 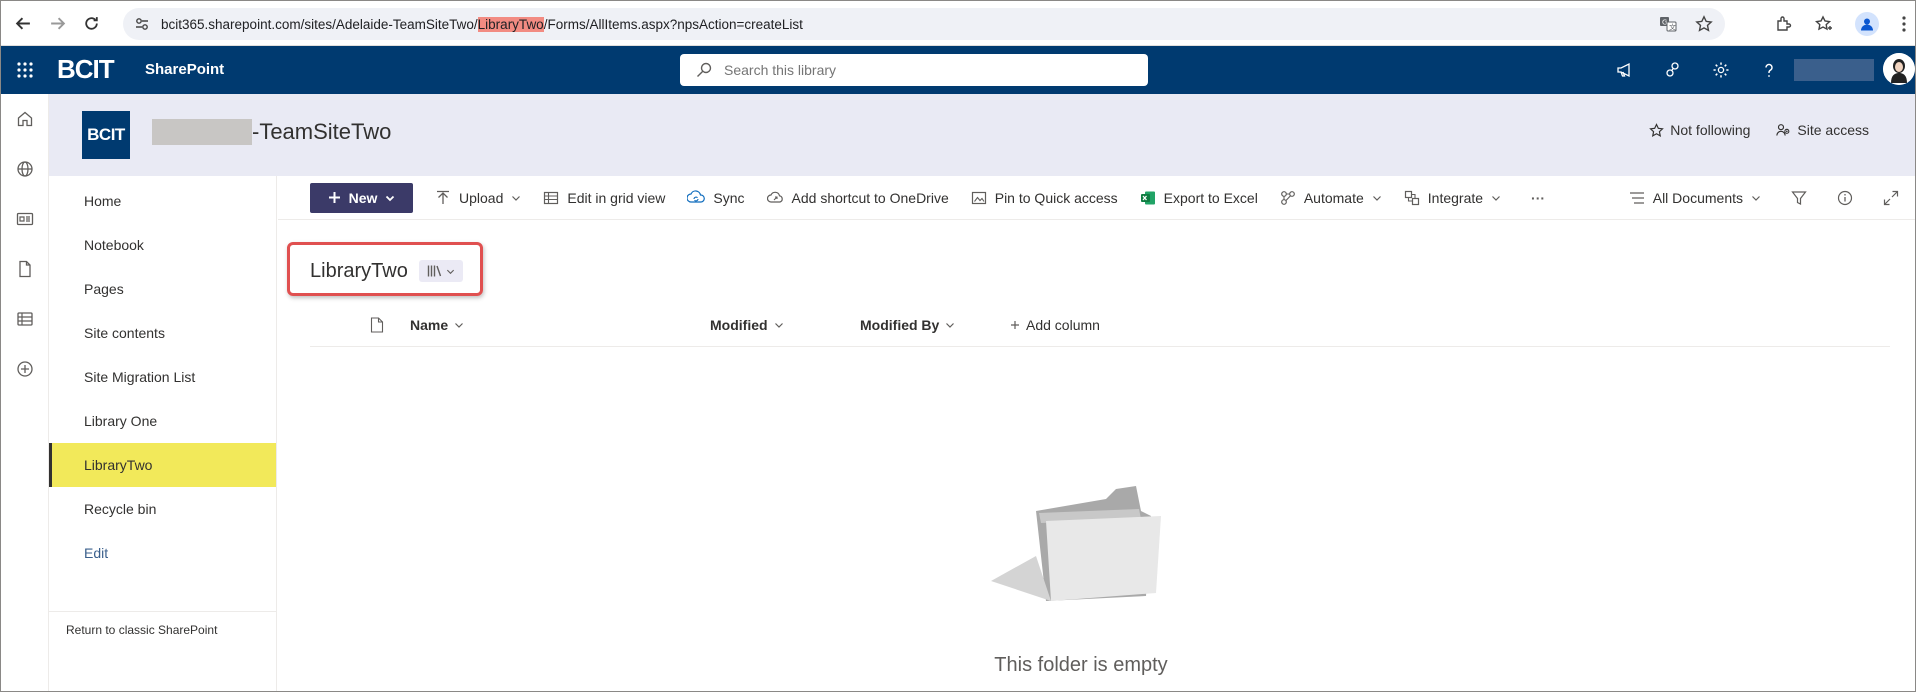 I want to click on megaphone-icon, so click(x=1625, y=70).